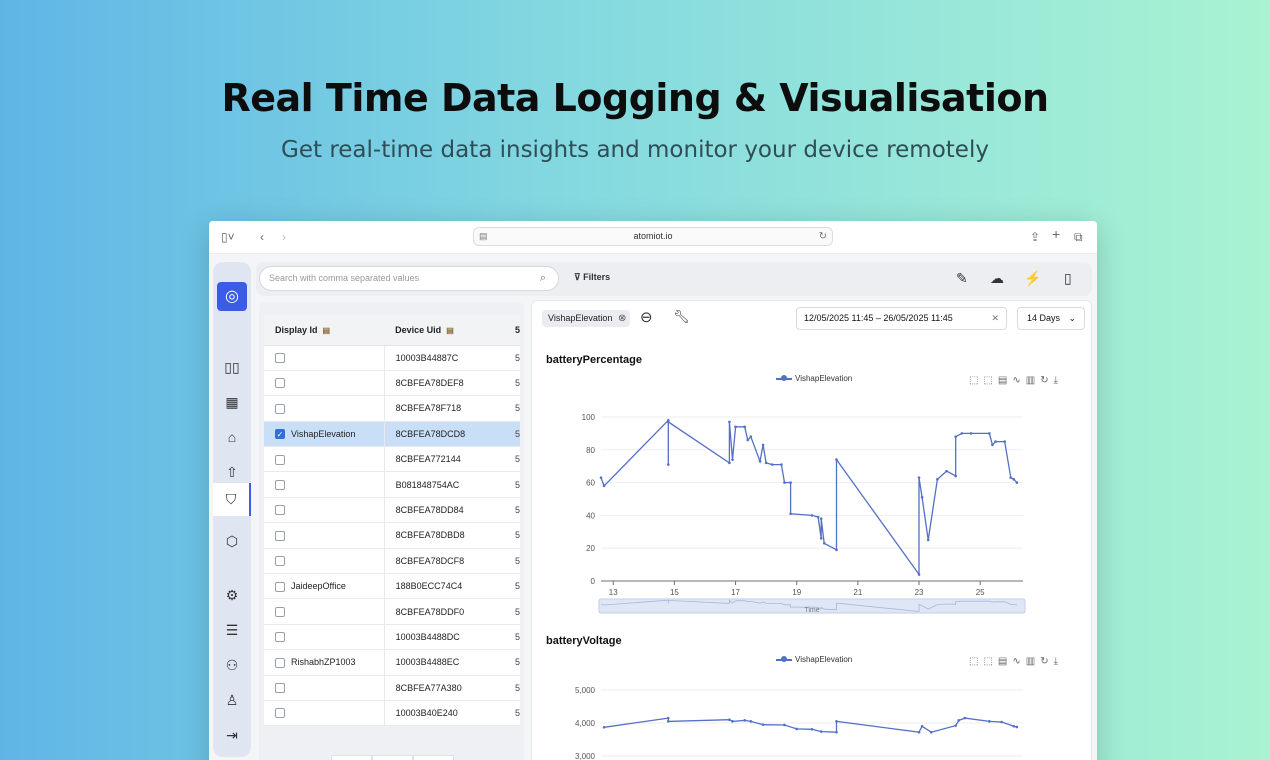  Describe the element at coordinates (392, 535) in the screenshot. I see `table-row: 8CBFEA78DBD8 5` at that location.